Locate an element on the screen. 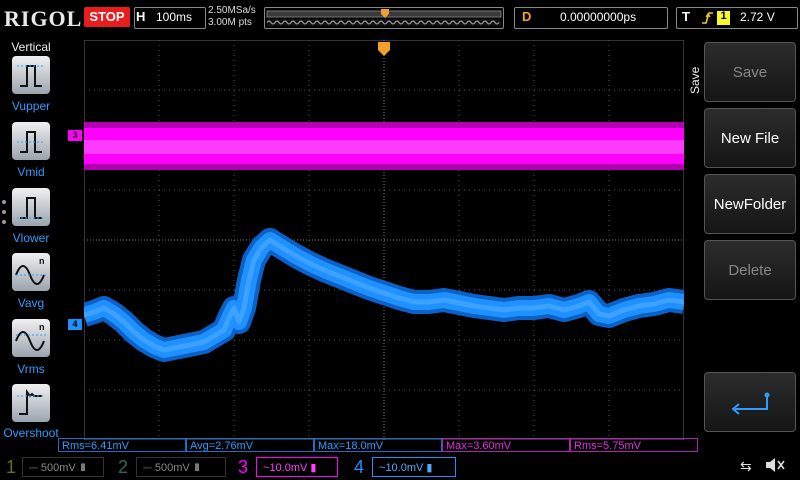  horizontal-label: H is located at coordinates (141, 16).